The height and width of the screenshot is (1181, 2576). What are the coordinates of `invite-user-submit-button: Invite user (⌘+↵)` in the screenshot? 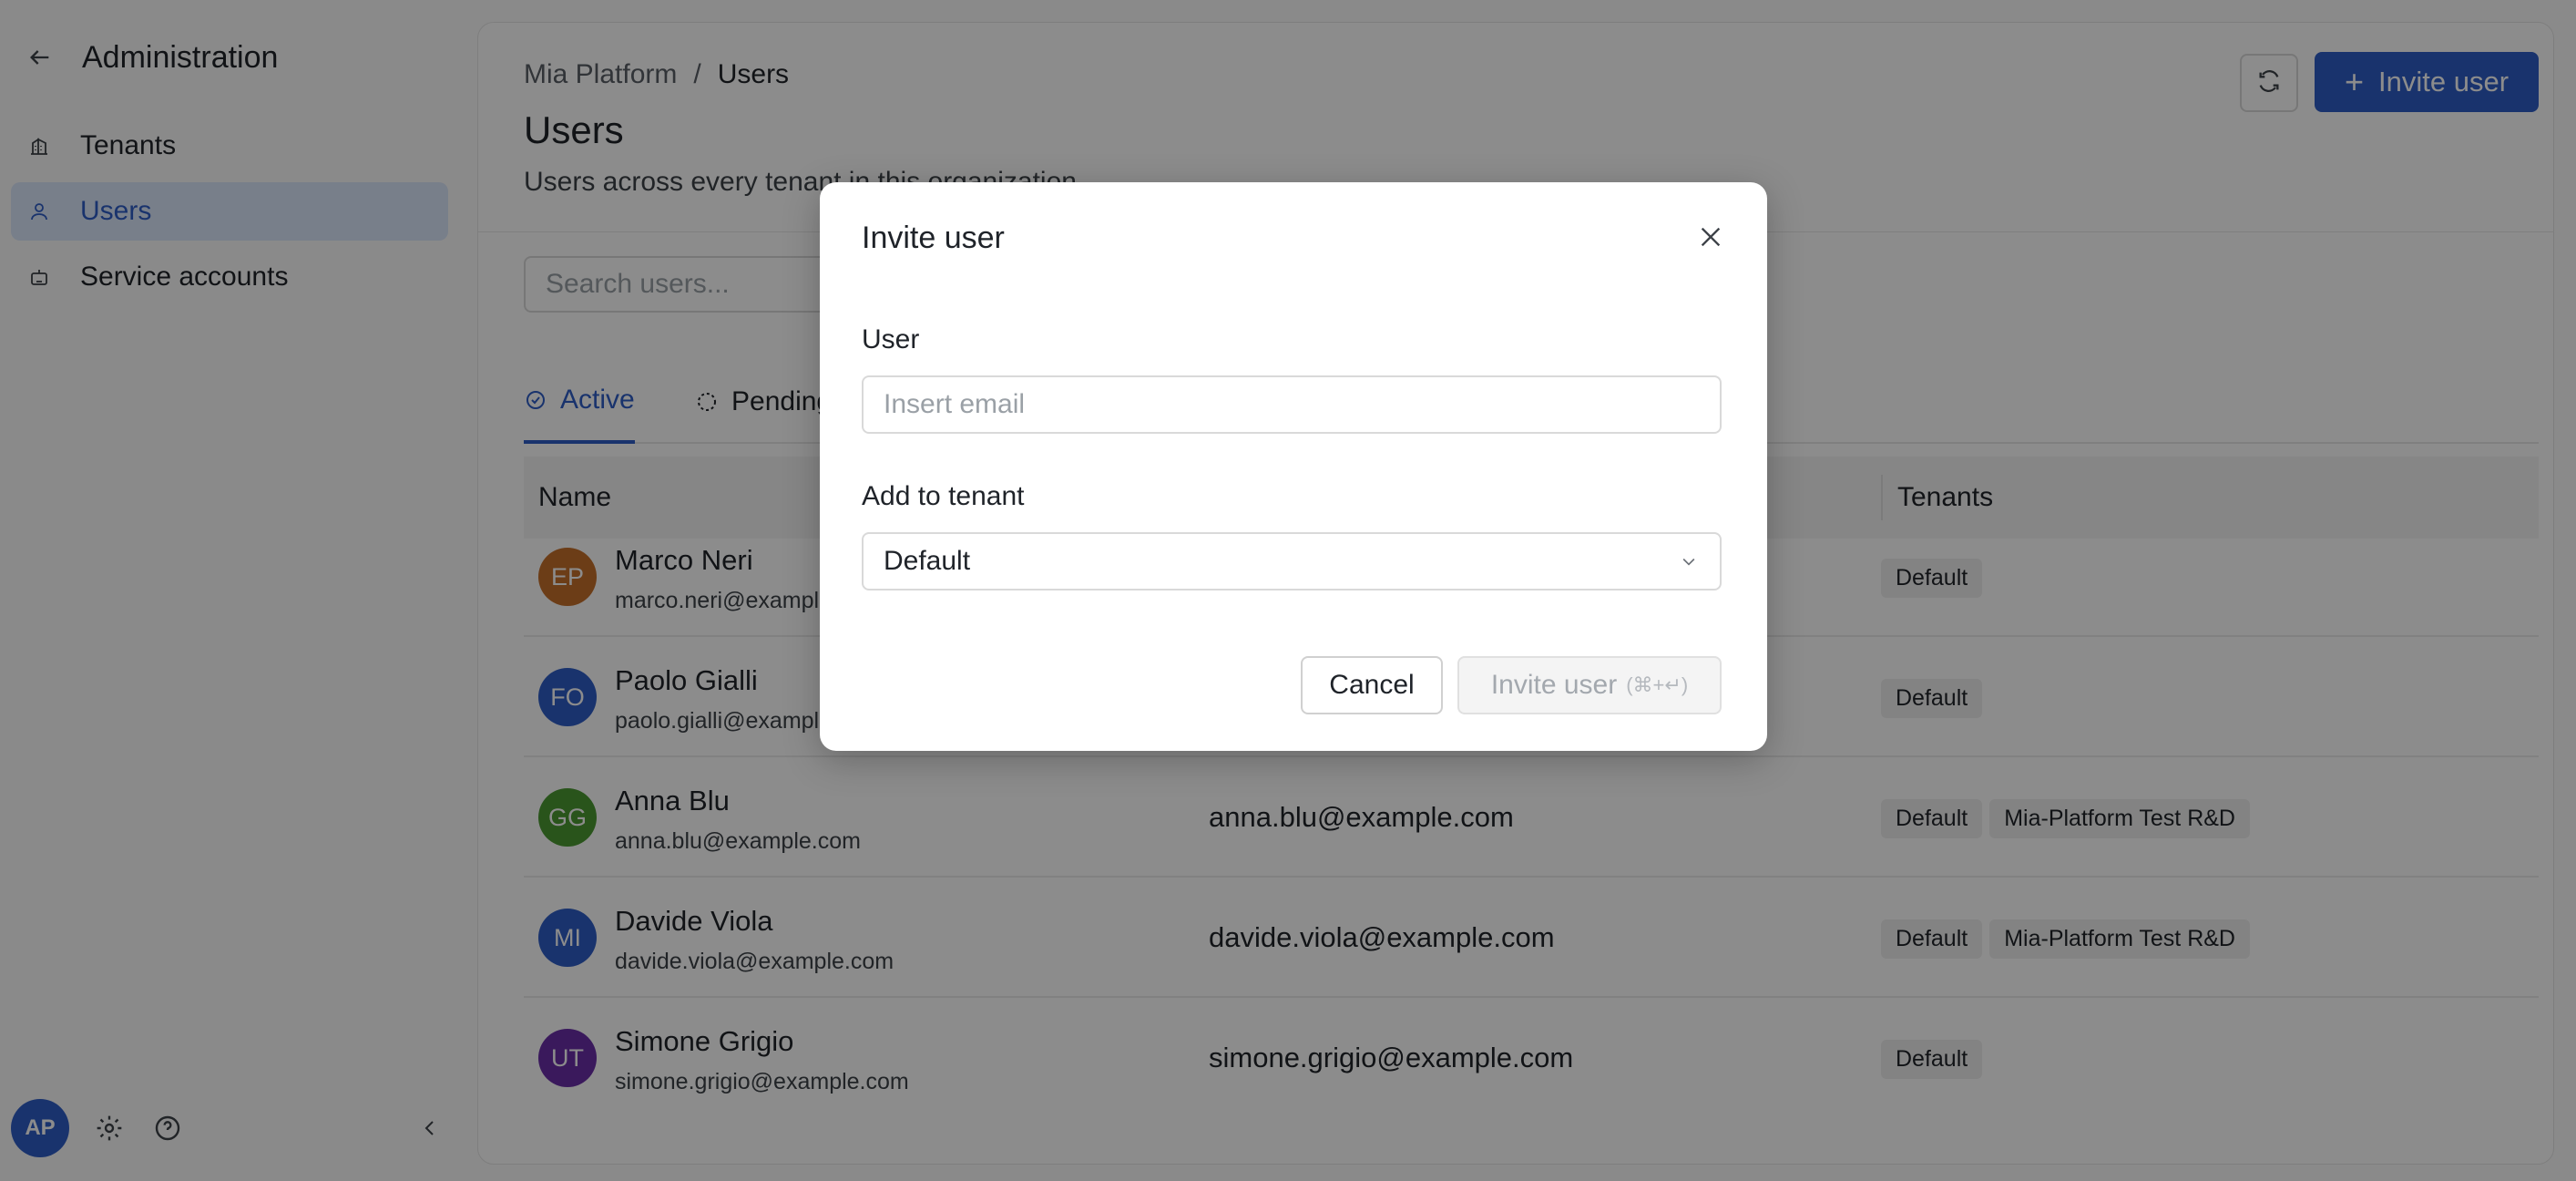 It's located at (1589, 685).